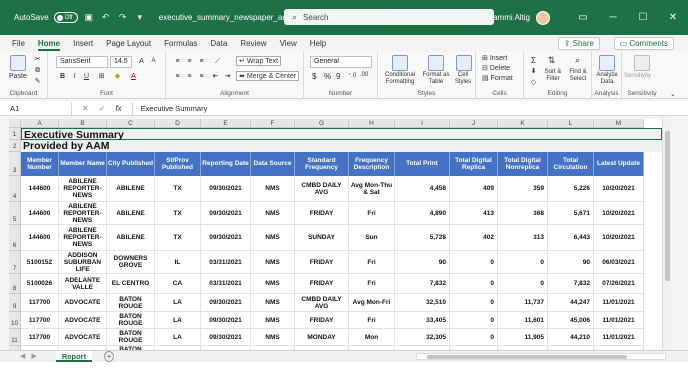 This screenshot has width=688, height=375. What do you see at coordinates (31, 356) in the screenshot?
I see `sheet-nav-icon: ◀▶` at bounding box center [31, 356].